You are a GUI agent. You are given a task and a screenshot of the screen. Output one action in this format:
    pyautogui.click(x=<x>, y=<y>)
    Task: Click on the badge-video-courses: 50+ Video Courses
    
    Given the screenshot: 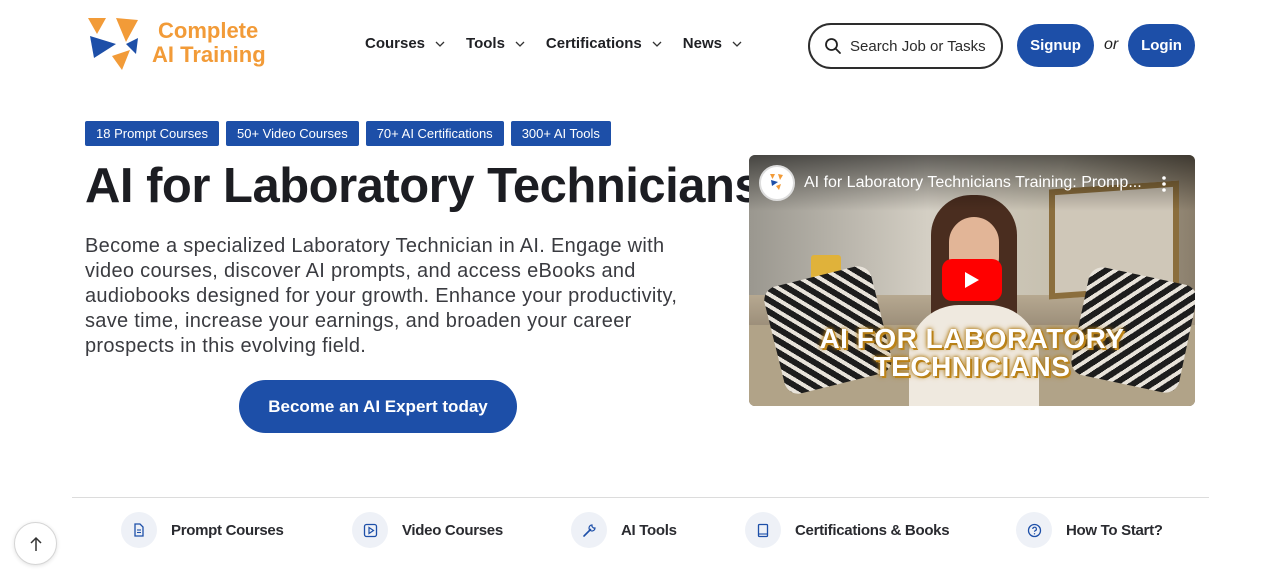 What is the action you would take?
    pyautogui.click(x=292, y=133)
    